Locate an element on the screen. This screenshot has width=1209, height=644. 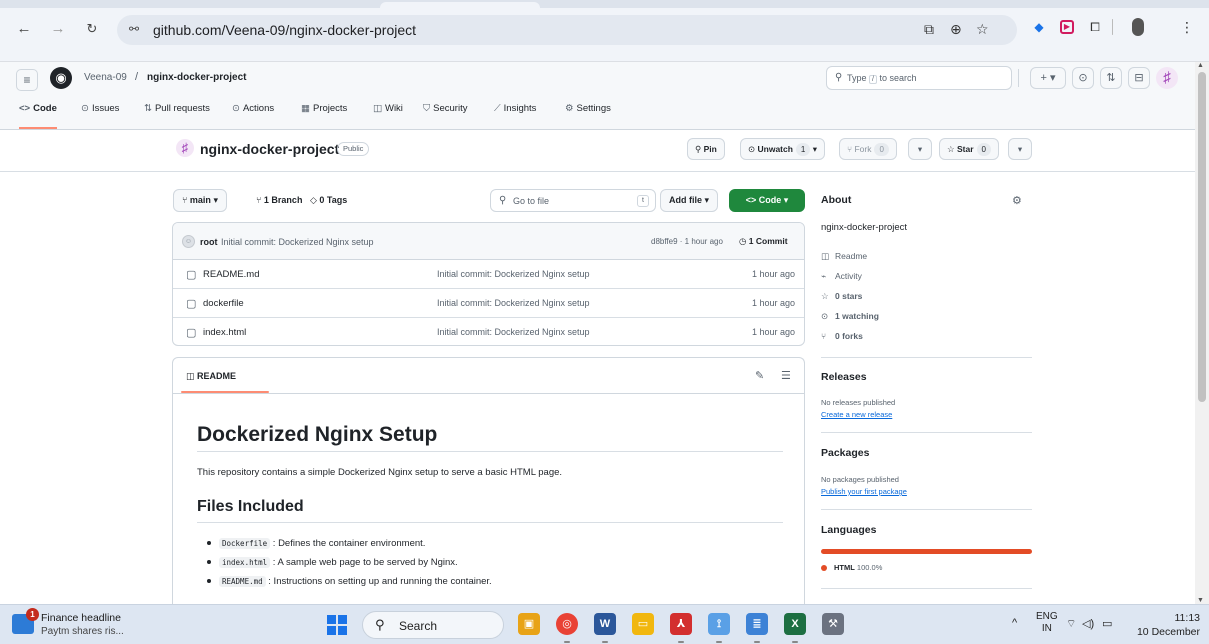
user-avatar: ♯ is located at coordinates (1167, 78).